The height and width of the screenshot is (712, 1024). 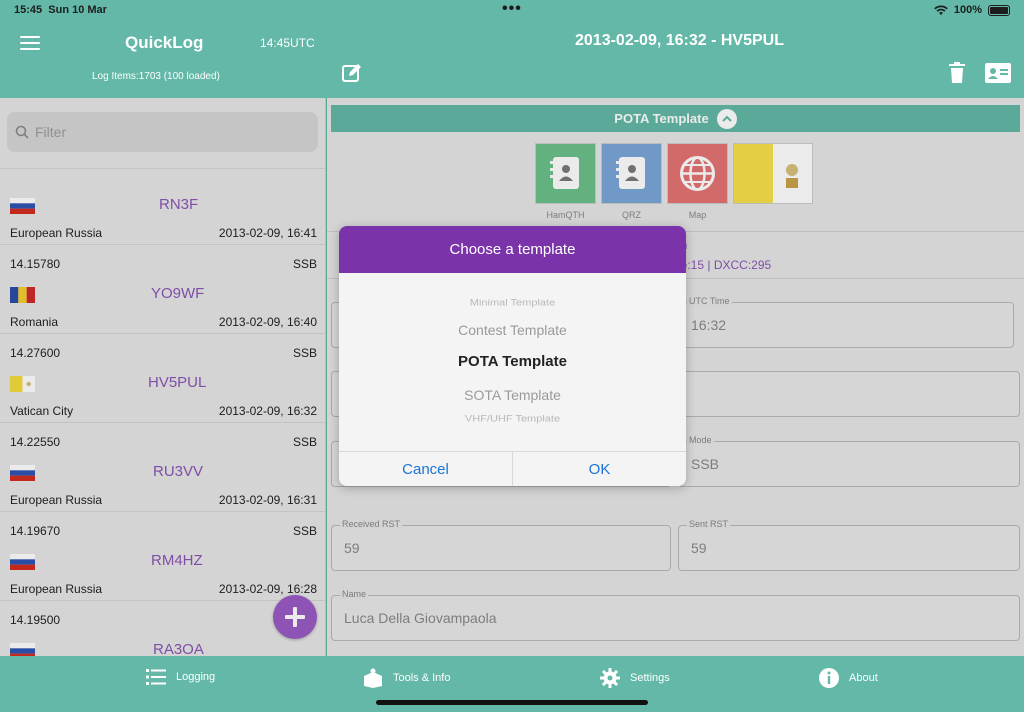 I want to click on tab-tools-info: Tools & Info, so click(x=406, y=678).